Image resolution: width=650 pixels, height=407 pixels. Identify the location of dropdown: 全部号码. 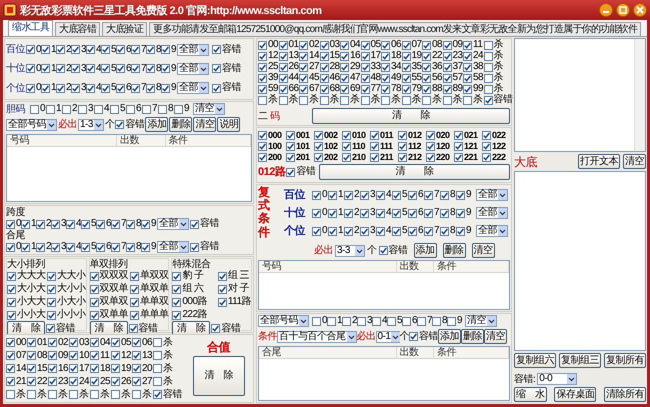
(31, 124).